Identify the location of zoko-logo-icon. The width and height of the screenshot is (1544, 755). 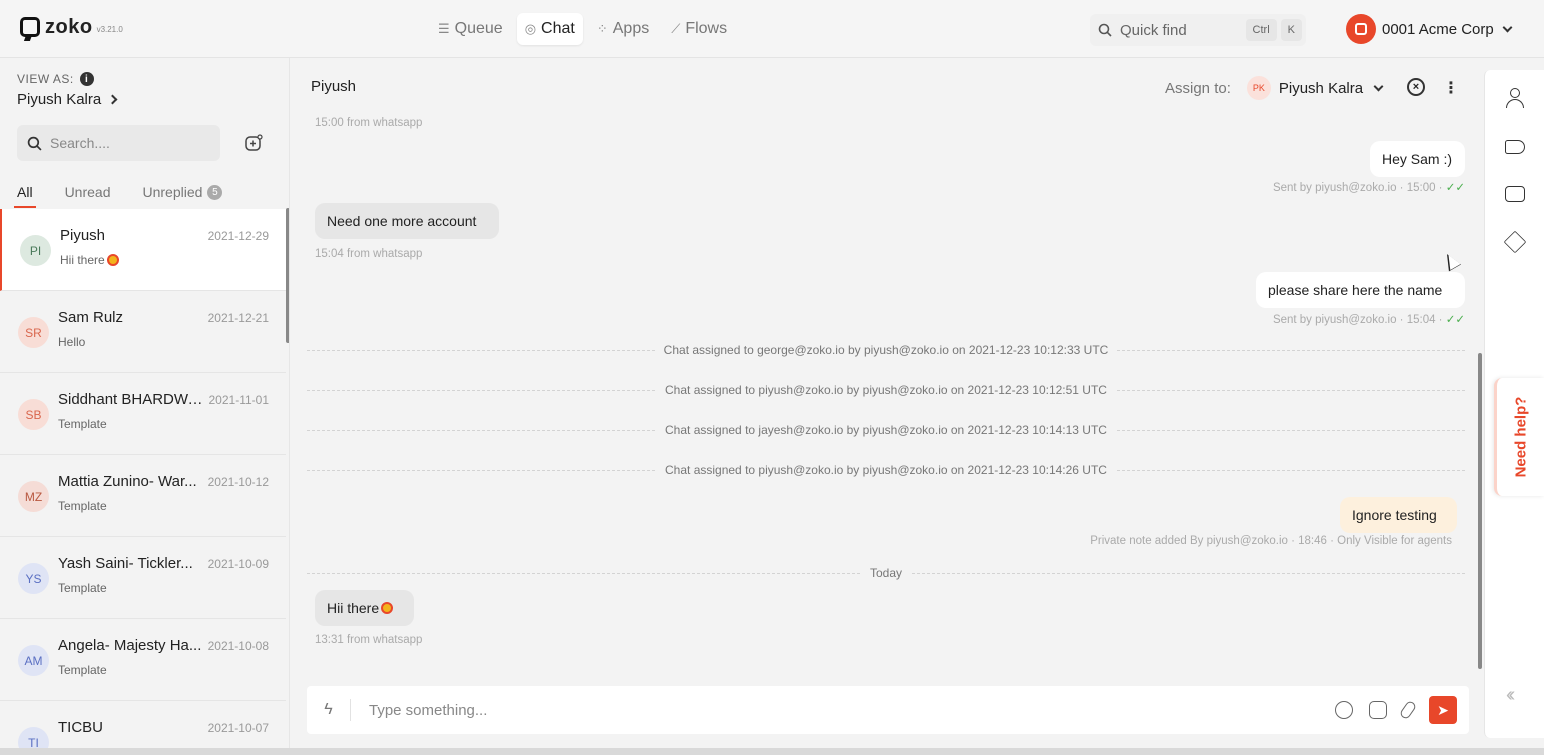
(30, 27).